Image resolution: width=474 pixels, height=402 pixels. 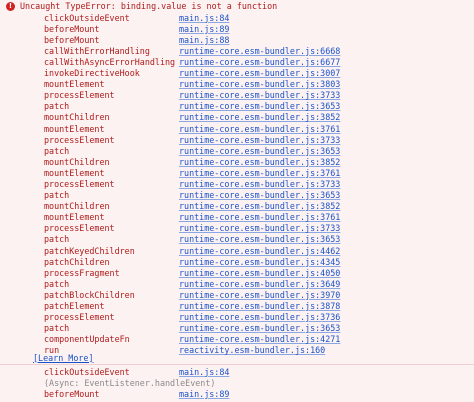 What do you see at coordinates (110, 61) in the screenshot?
I see `frame-function: callWithAsyncErrorHandling` at bounding box center [110, 61].